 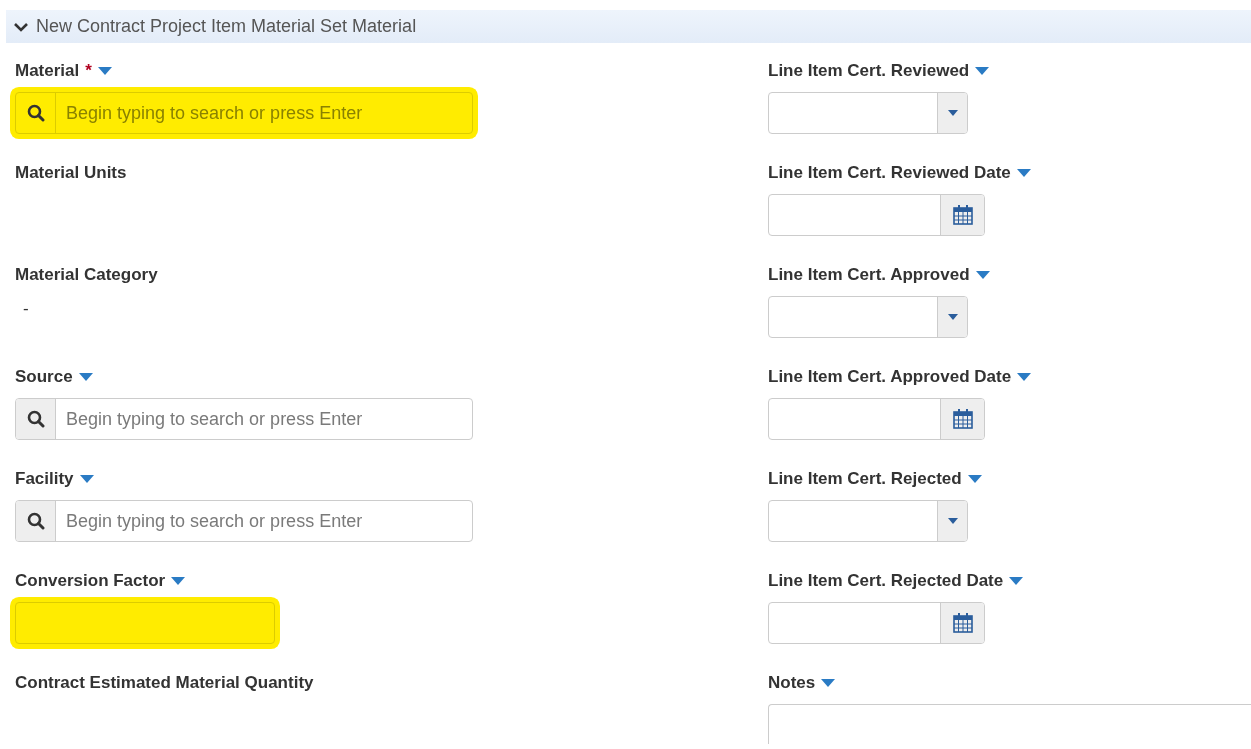 I want to click on section-header: New Contract Project Item Material Set Material, so click(x=628, y=26).